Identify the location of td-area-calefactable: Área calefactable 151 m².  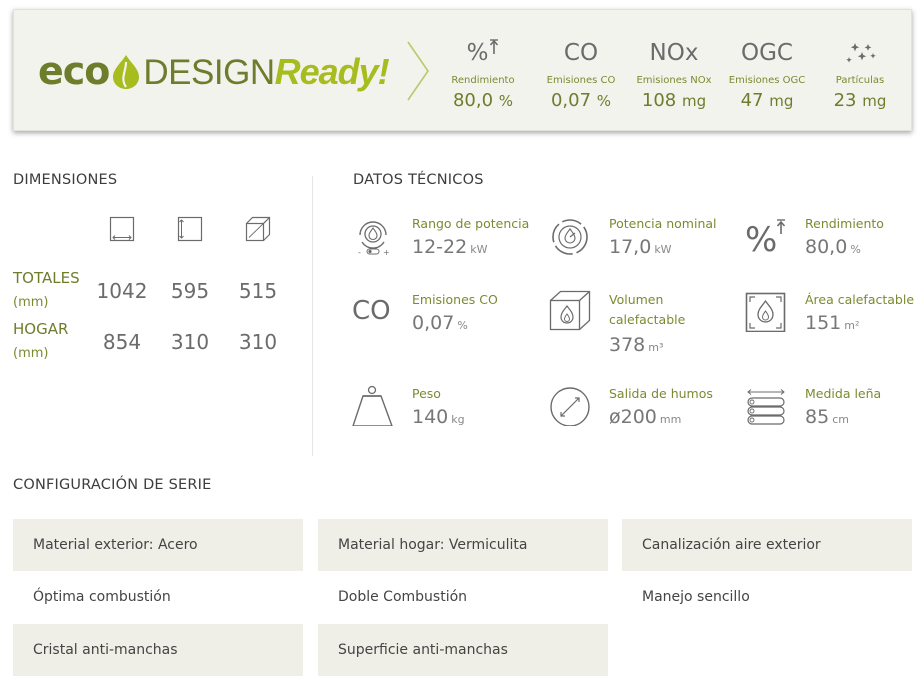
(833, 326).